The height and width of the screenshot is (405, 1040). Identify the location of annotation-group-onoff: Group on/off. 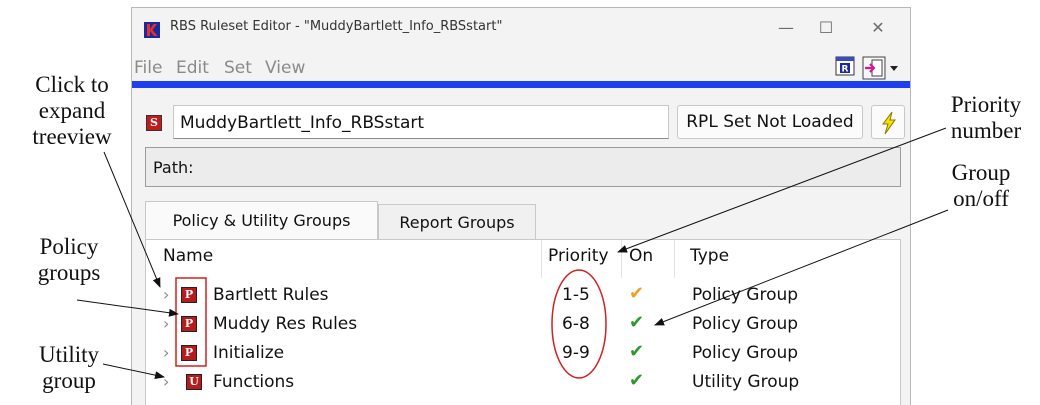
(981, 186).